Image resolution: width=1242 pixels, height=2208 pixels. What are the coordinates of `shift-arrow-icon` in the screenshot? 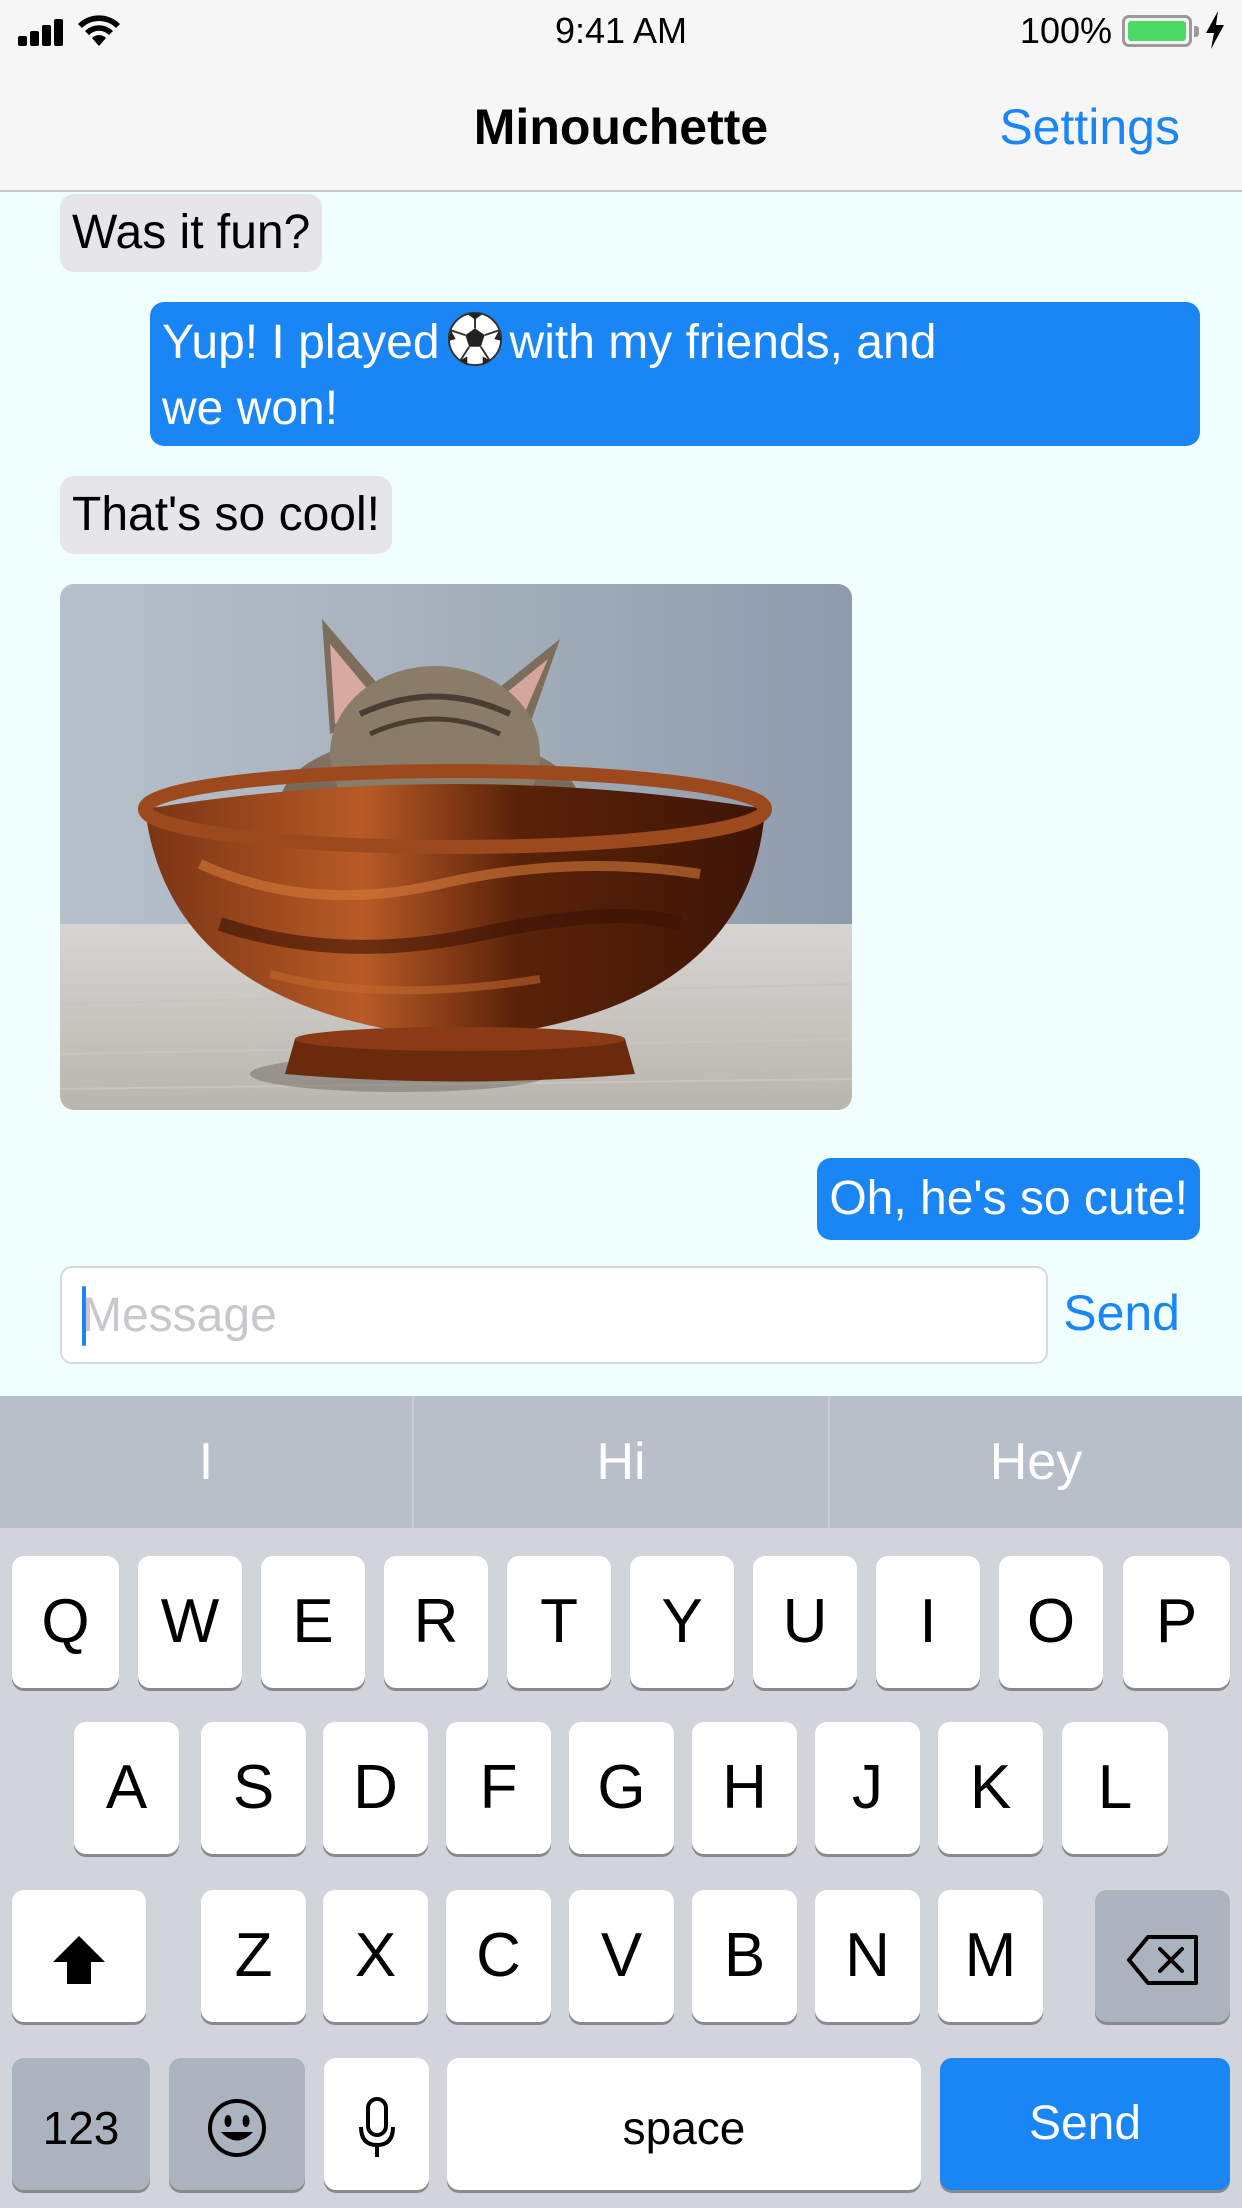 It's located at (79, 1959).